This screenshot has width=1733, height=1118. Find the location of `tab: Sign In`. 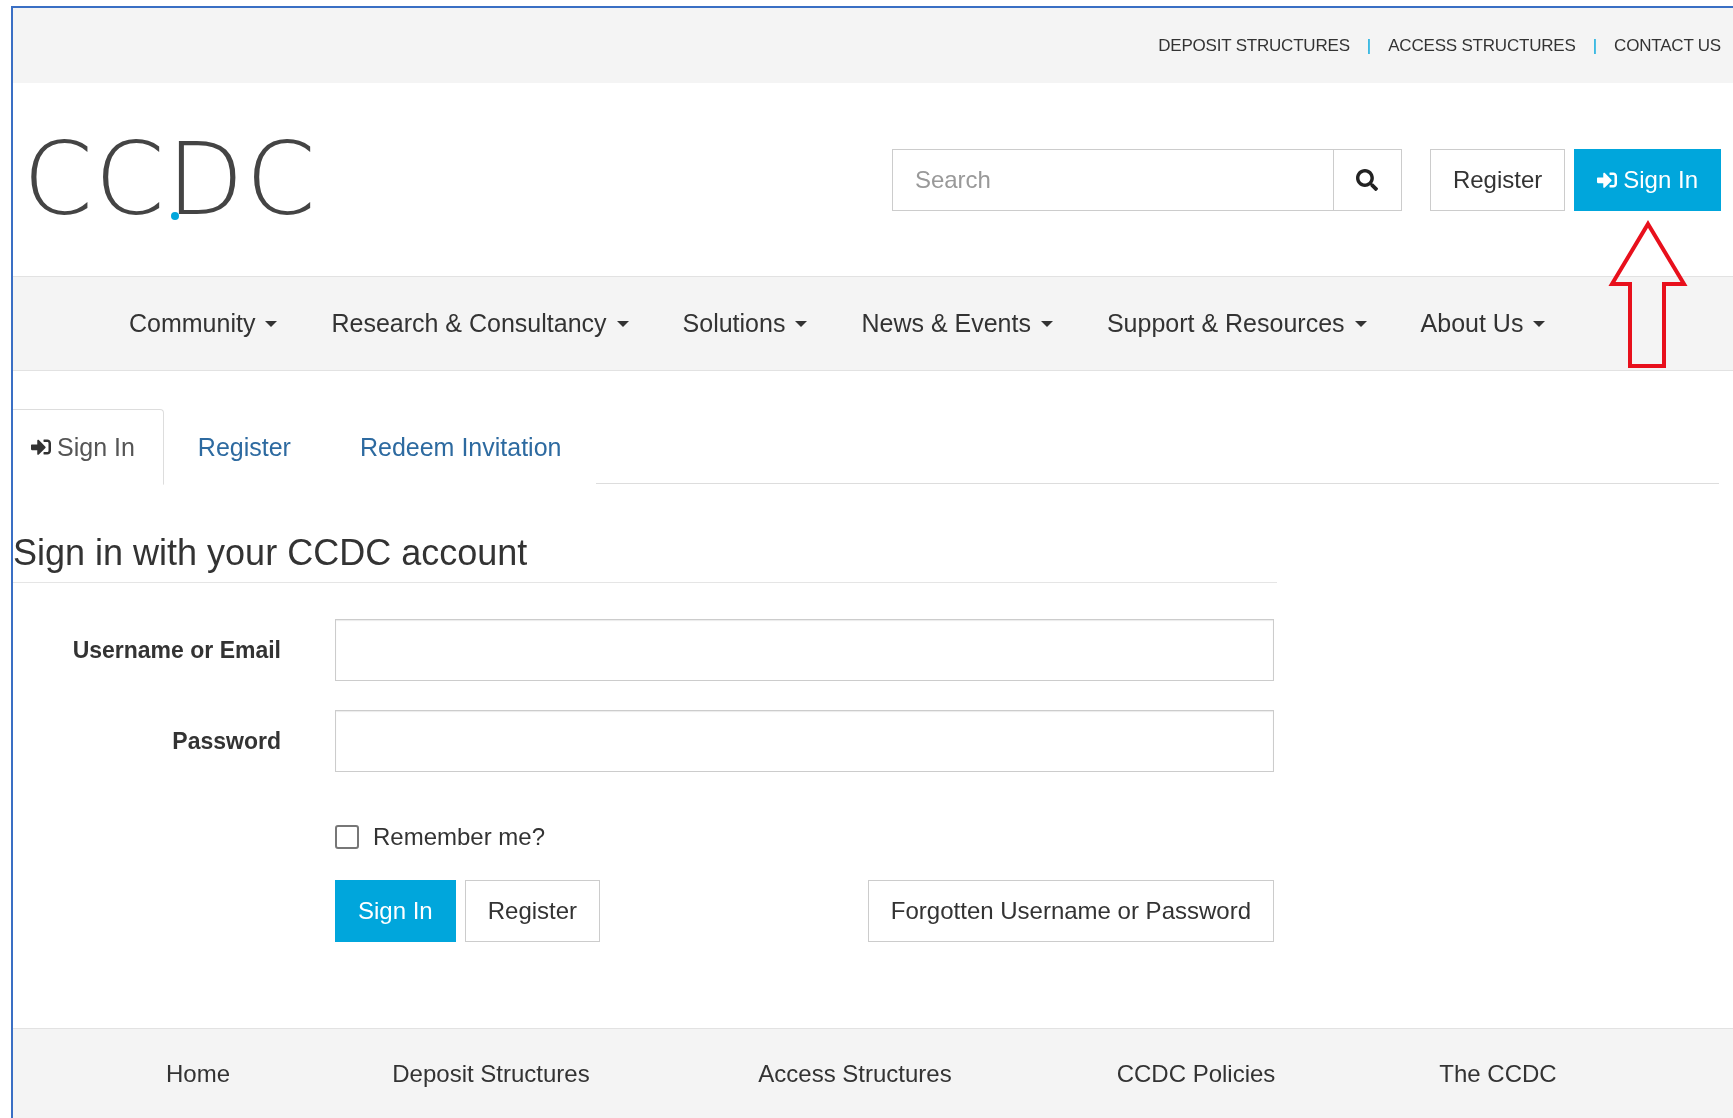

tab: Sign In is located at coordinates (88, 447).